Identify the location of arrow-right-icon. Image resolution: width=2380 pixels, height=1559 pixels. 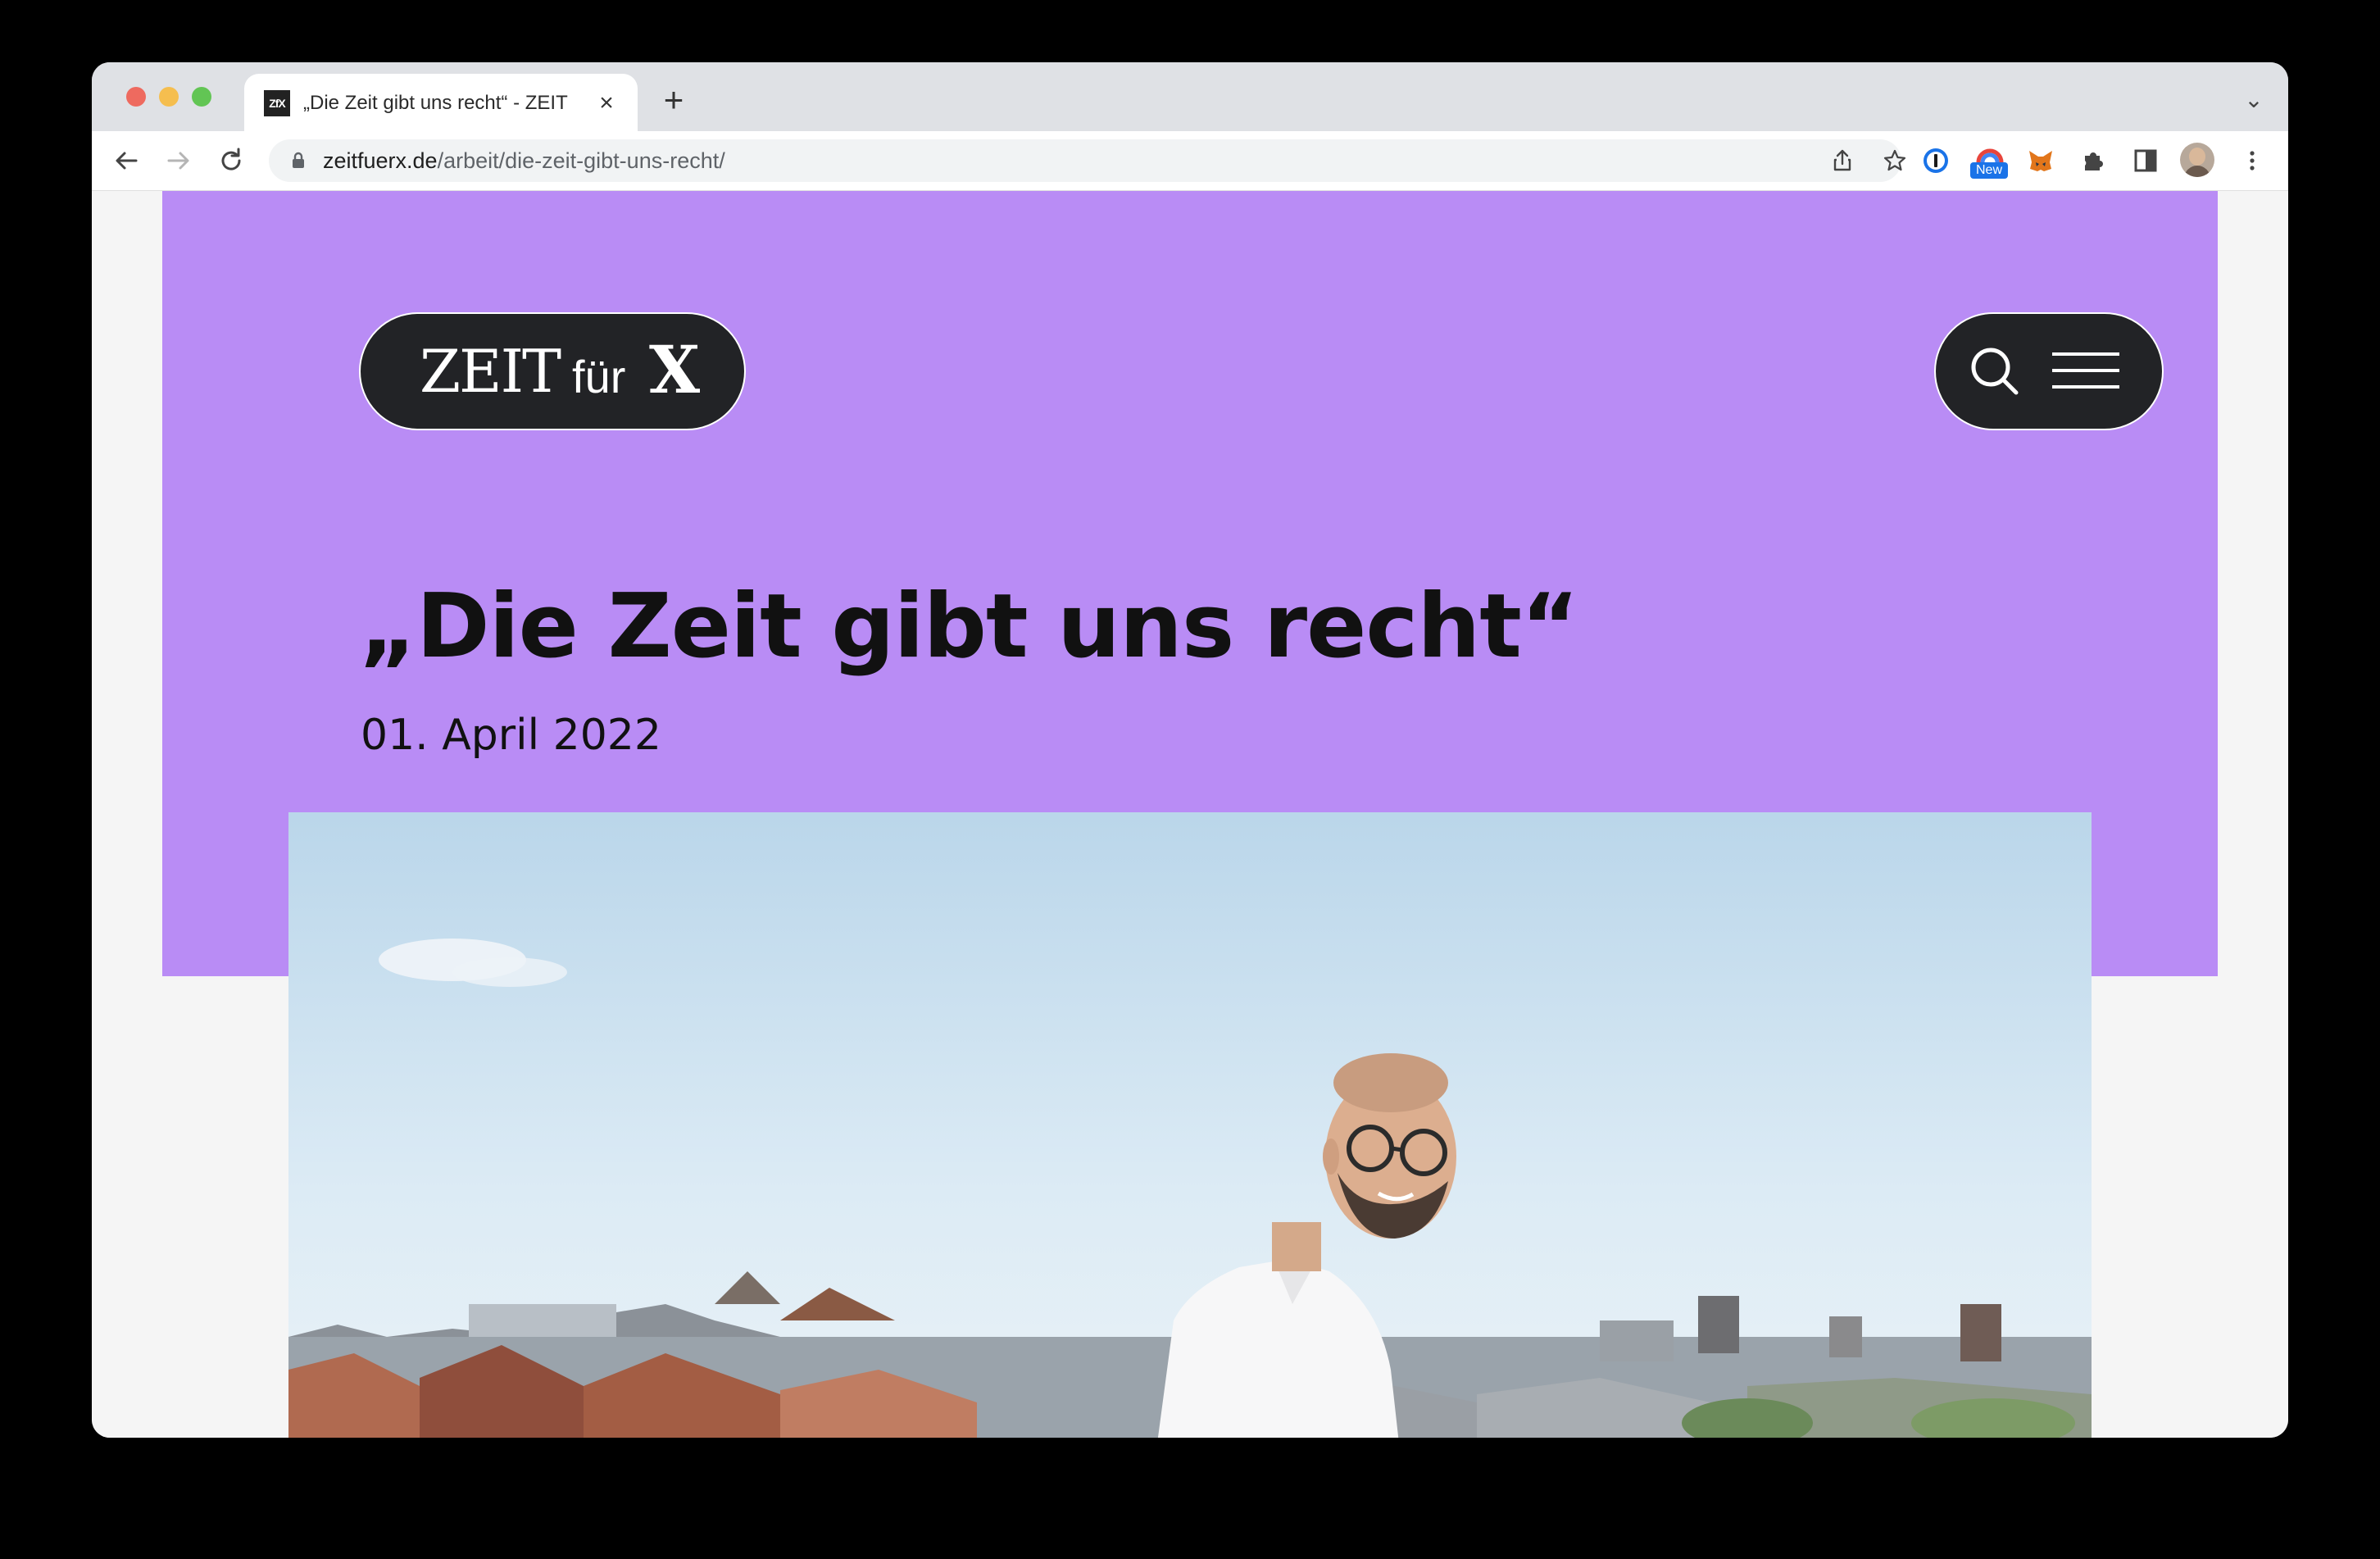
(178, 161).